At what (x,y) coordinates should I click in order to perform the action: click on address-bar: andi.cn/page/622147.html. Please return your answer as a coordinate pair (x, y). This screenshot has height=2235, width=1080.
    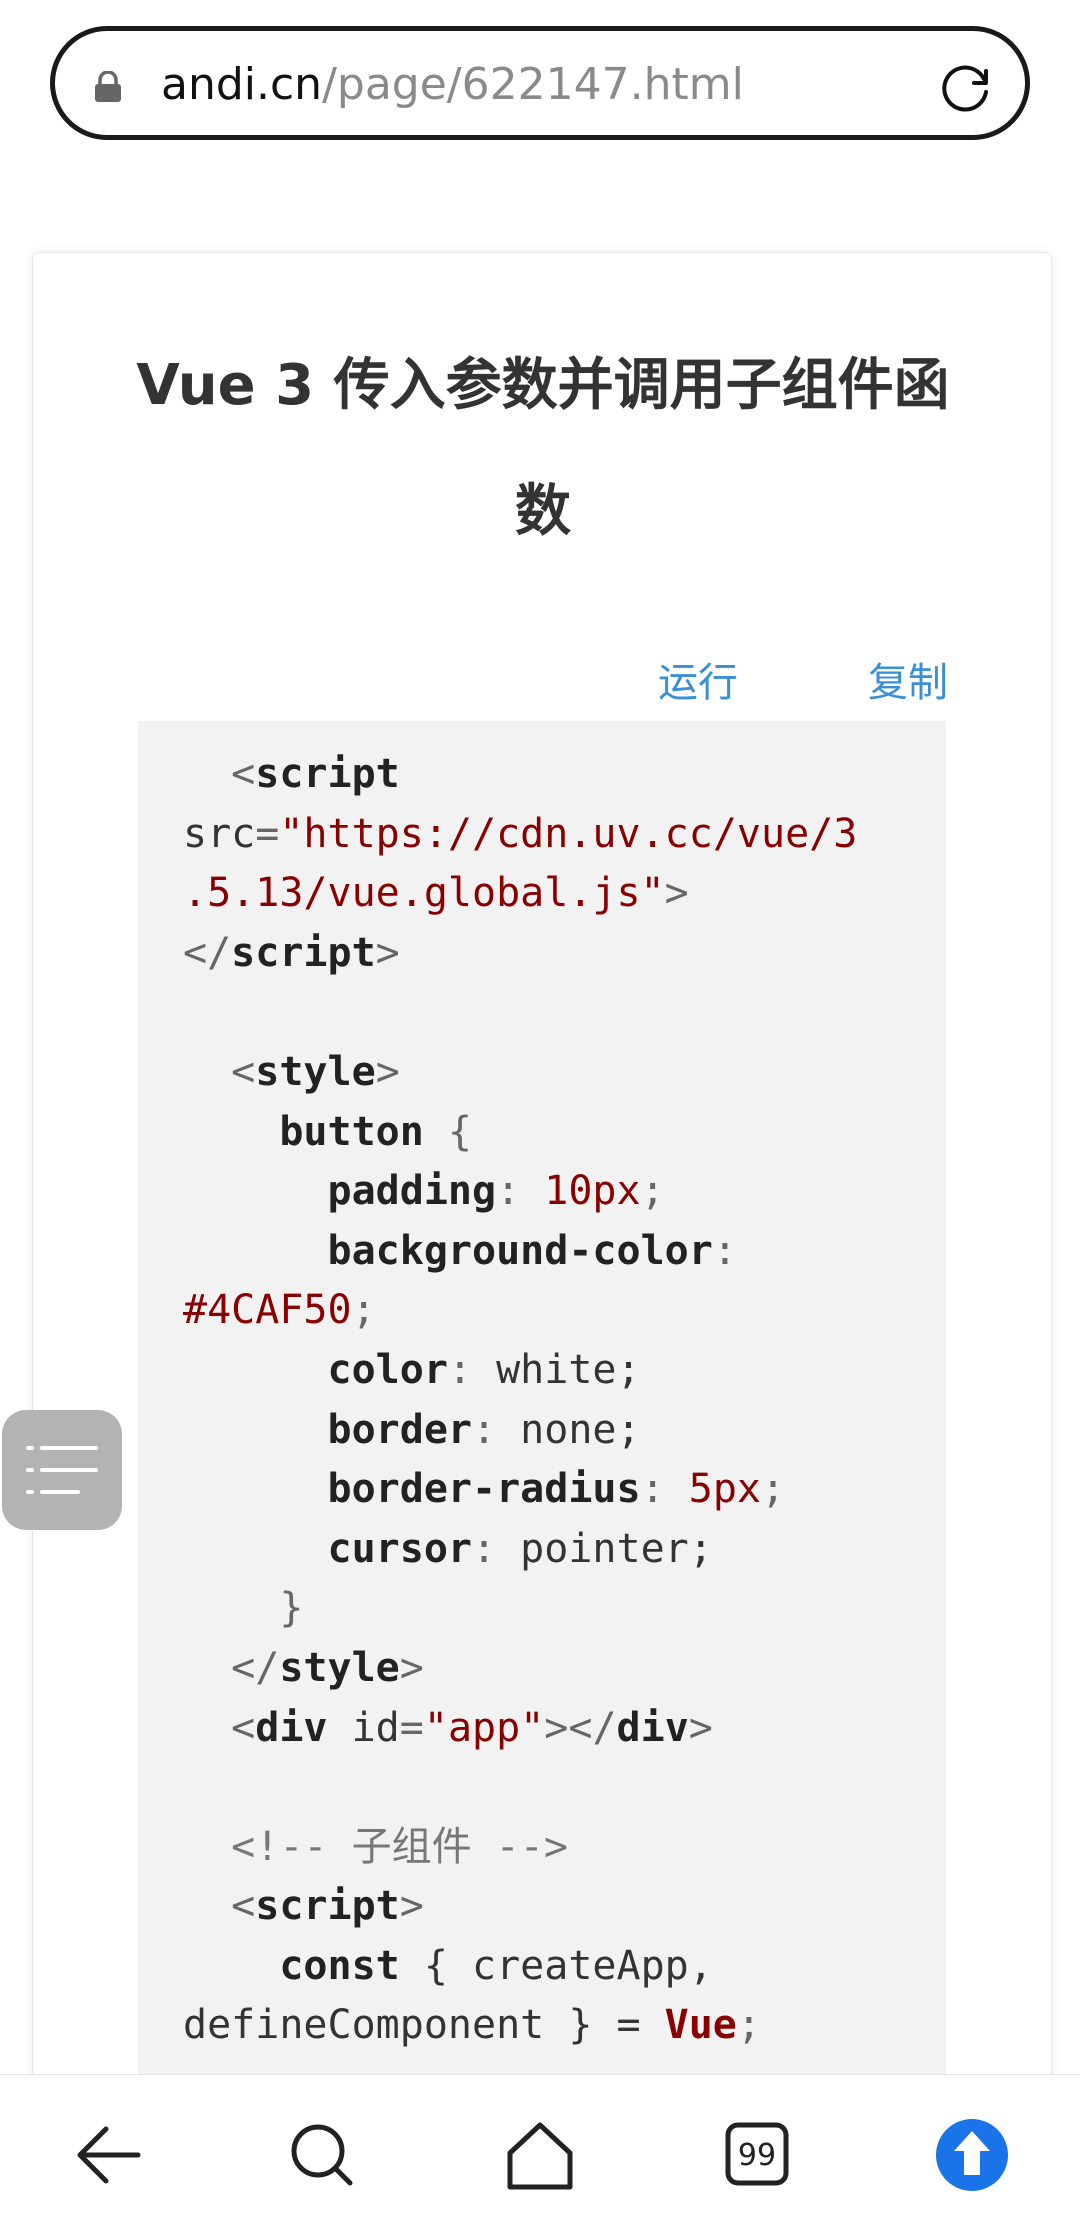
    Looking at the image, I should click on (540, 83).